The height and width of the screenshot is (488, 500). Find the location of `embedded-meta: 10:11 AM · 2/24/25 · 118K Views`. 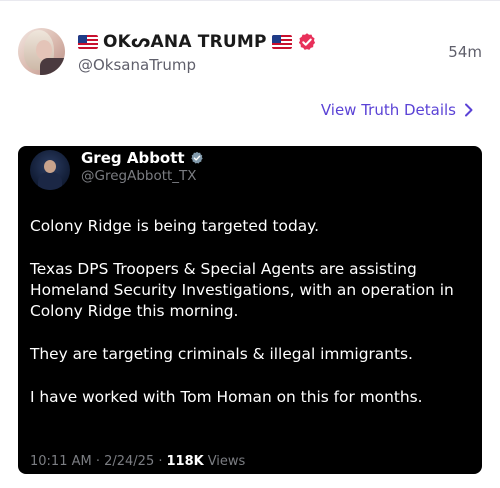

embedded-meta: 10:11 AM · 2/24/25 · 118K Views is located at coordinates (137, 461).